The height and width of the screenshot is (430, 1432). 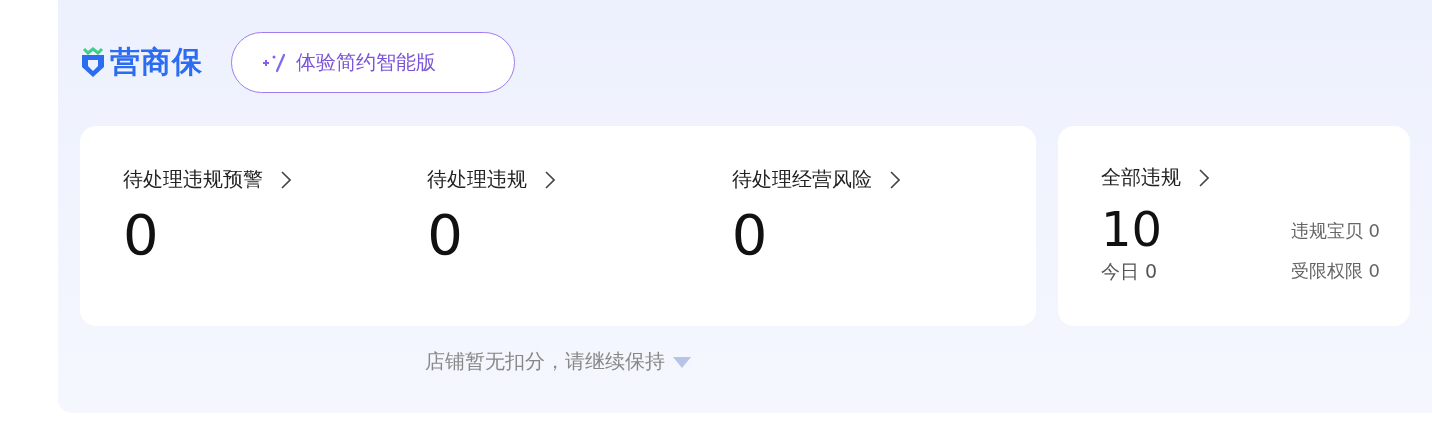 What do you see at coordinates (1335, 271) in the screenshot?
I see `detail-stat: 受限权限 0` at bounding box center [1335, 271].